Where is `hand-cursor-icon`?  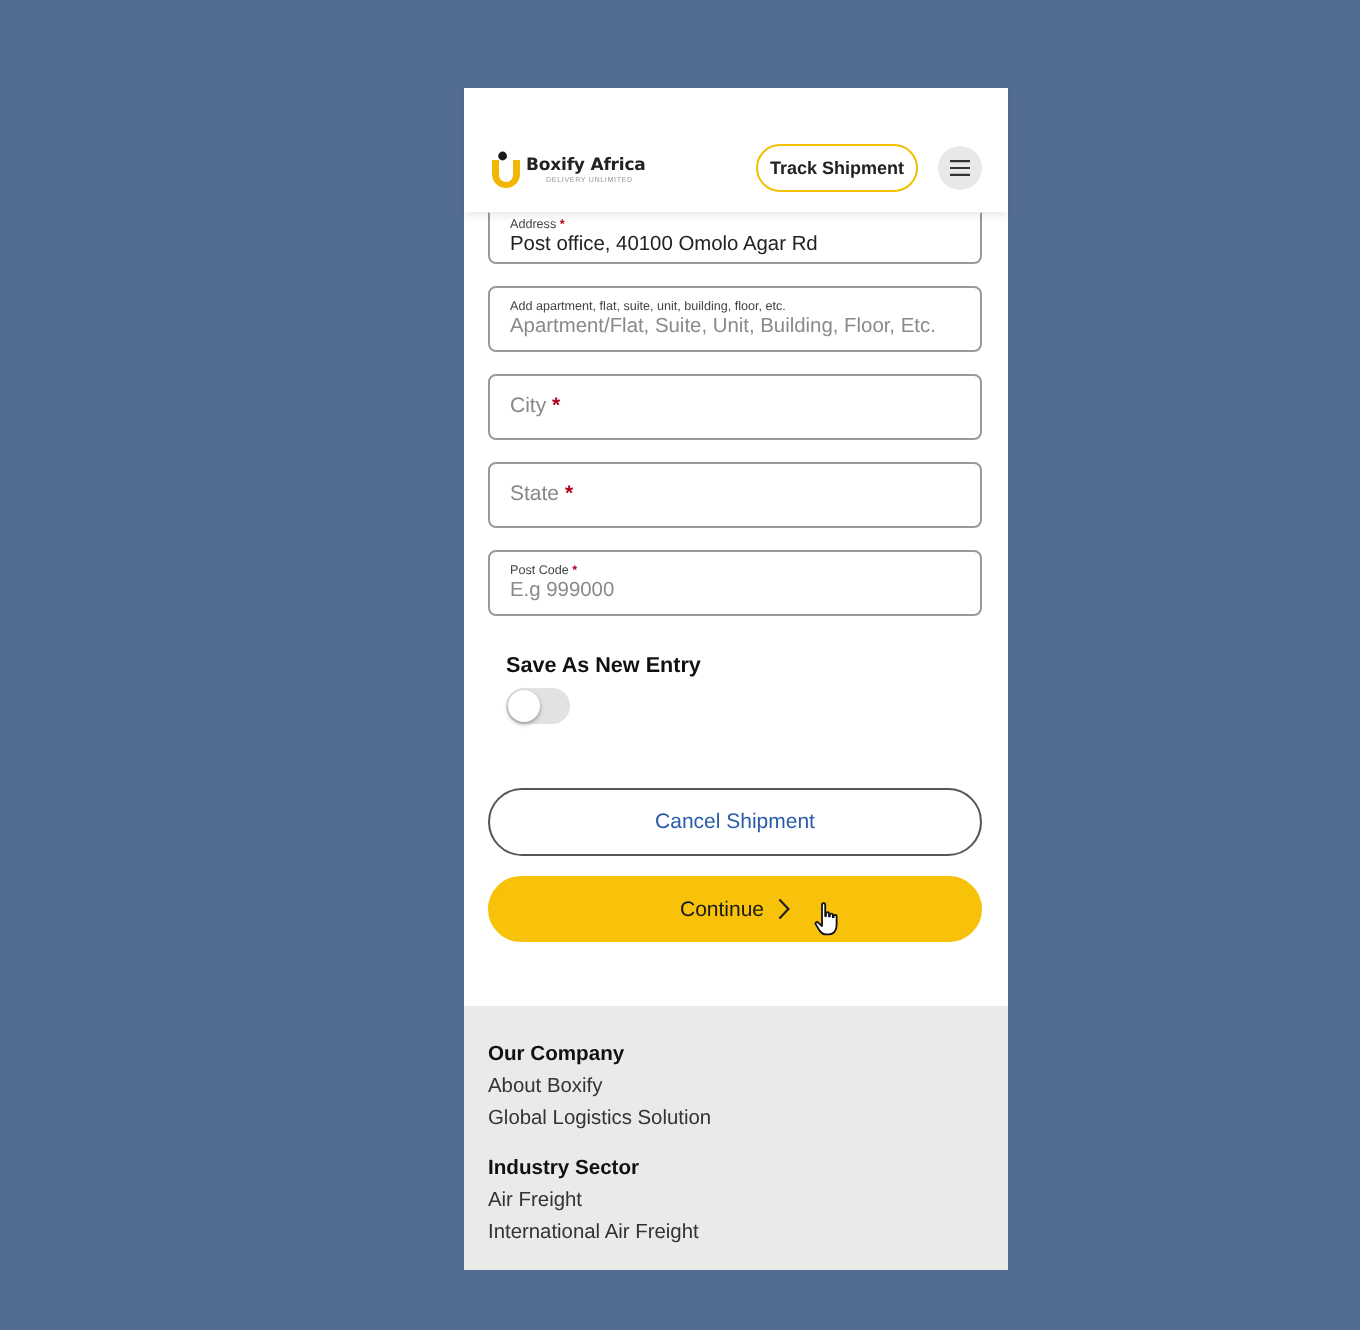 hand-cursor-icon is located at coordinates (827, 919).